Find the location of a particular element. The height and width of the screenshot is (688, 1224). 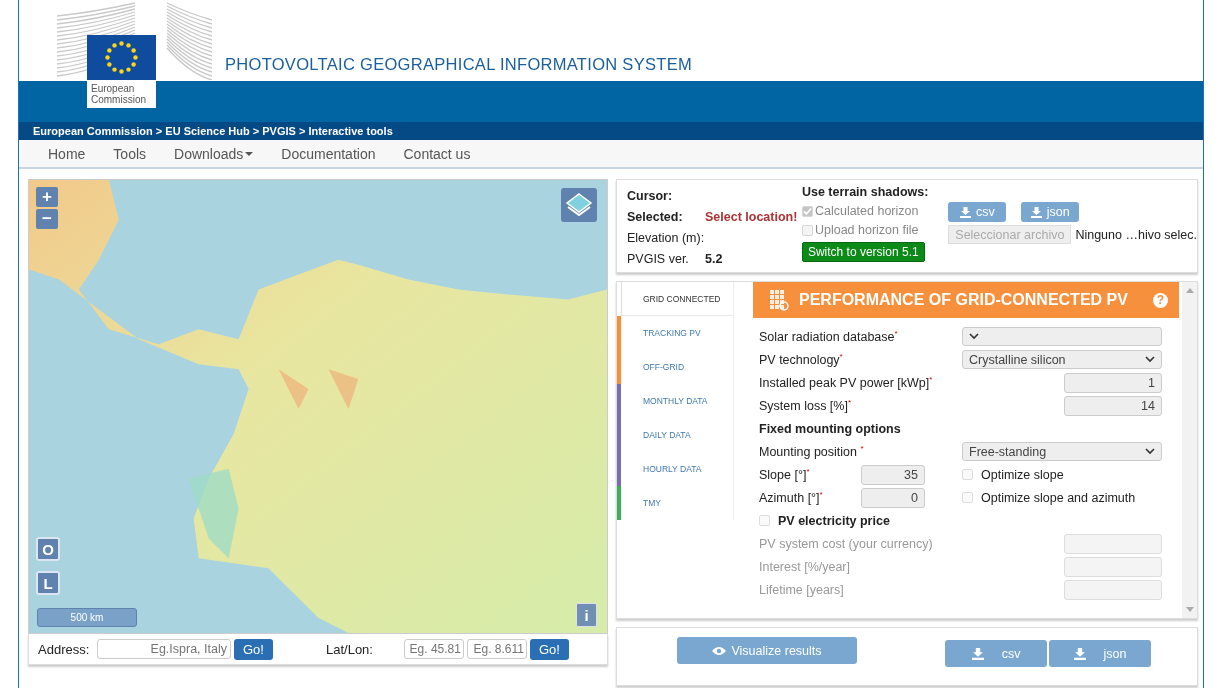

layers-icon is located at coordinates (579, 205).